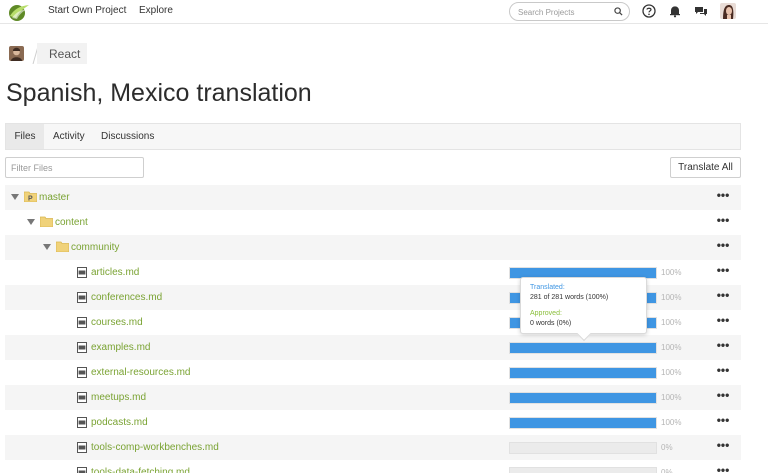 The height and width of the screenshot is (473, 768). Describe the element at coordinates (373, 347) in the screenshot. I see `file-row: examples.md 100% •••` at that location.